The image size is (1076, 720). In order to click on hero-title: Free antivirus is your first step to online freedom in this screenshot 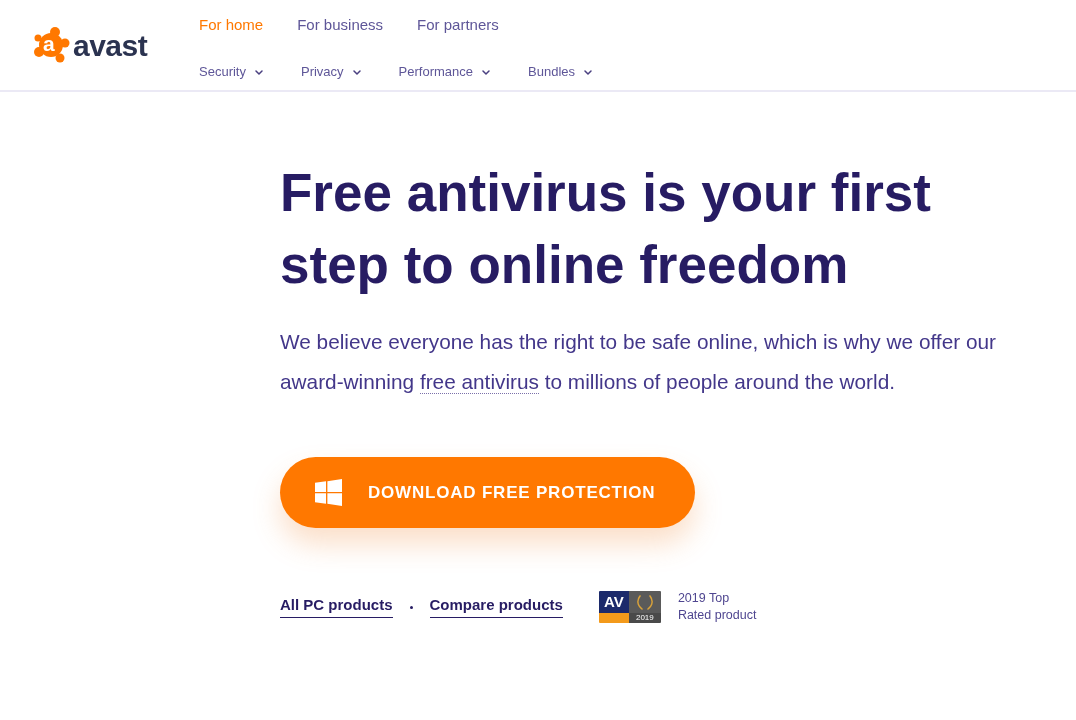, I will do `click(606, 229)`.